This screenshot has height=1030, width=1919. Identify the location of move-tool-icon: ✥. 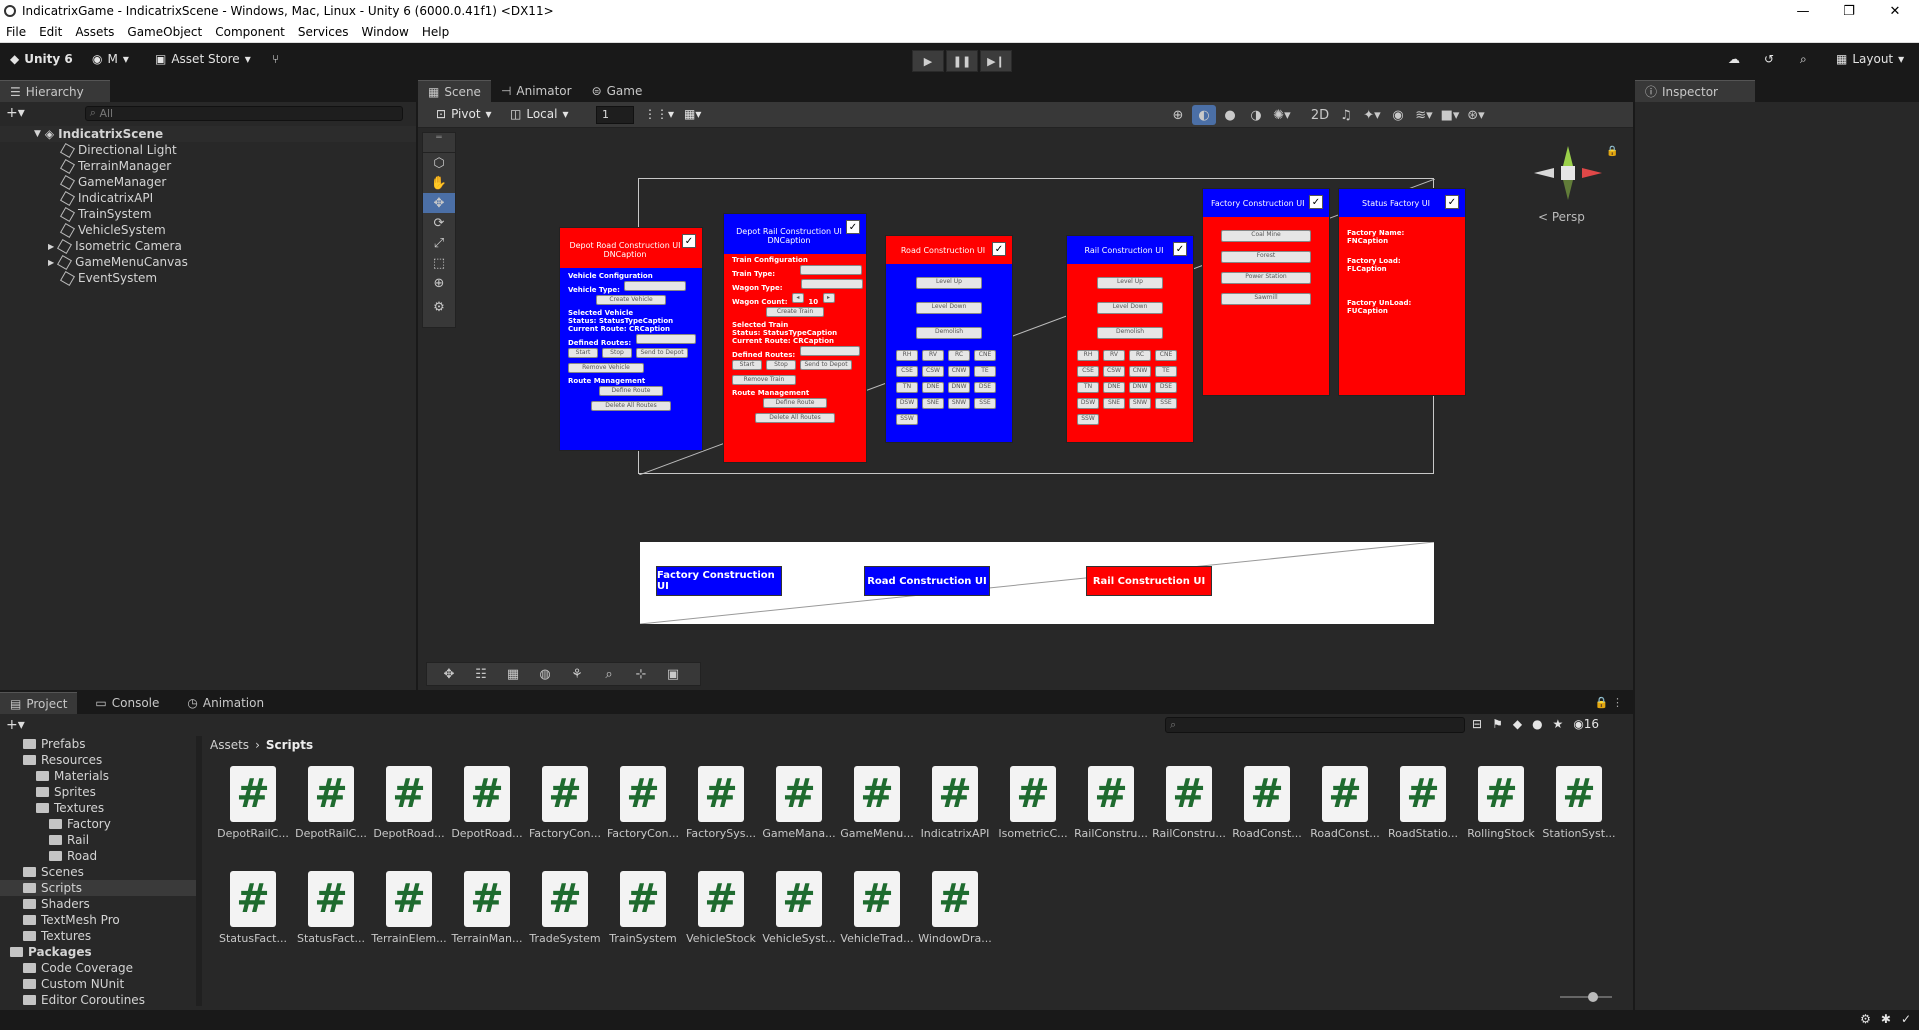
(439, 203).